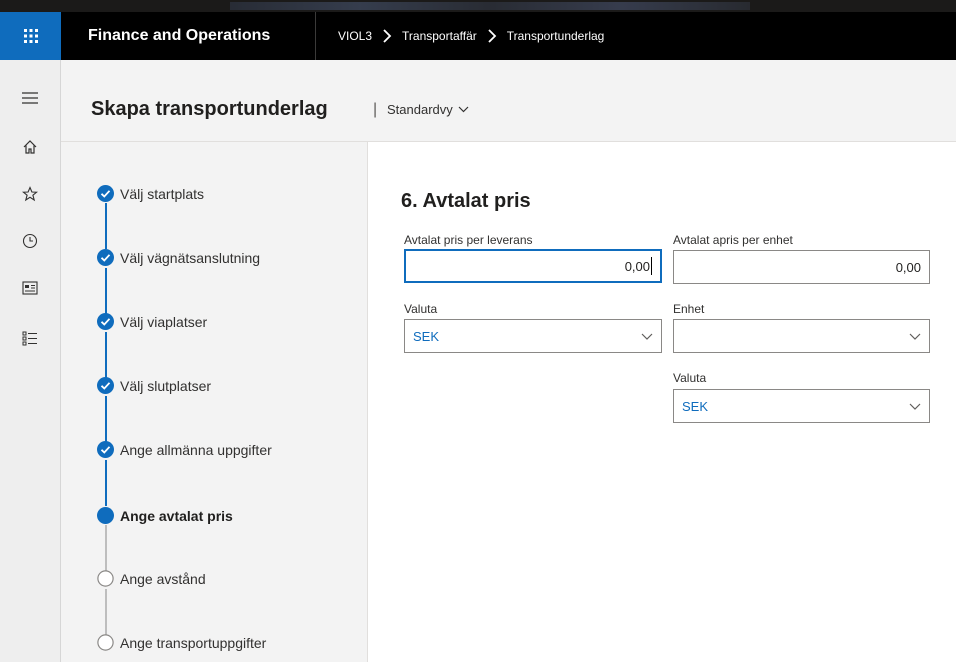 The height and width of the screenshot is (662, 956). I want to click on breadcrumb: VIOL3 Transportaffär Transportunderlag, so click(471, 36).